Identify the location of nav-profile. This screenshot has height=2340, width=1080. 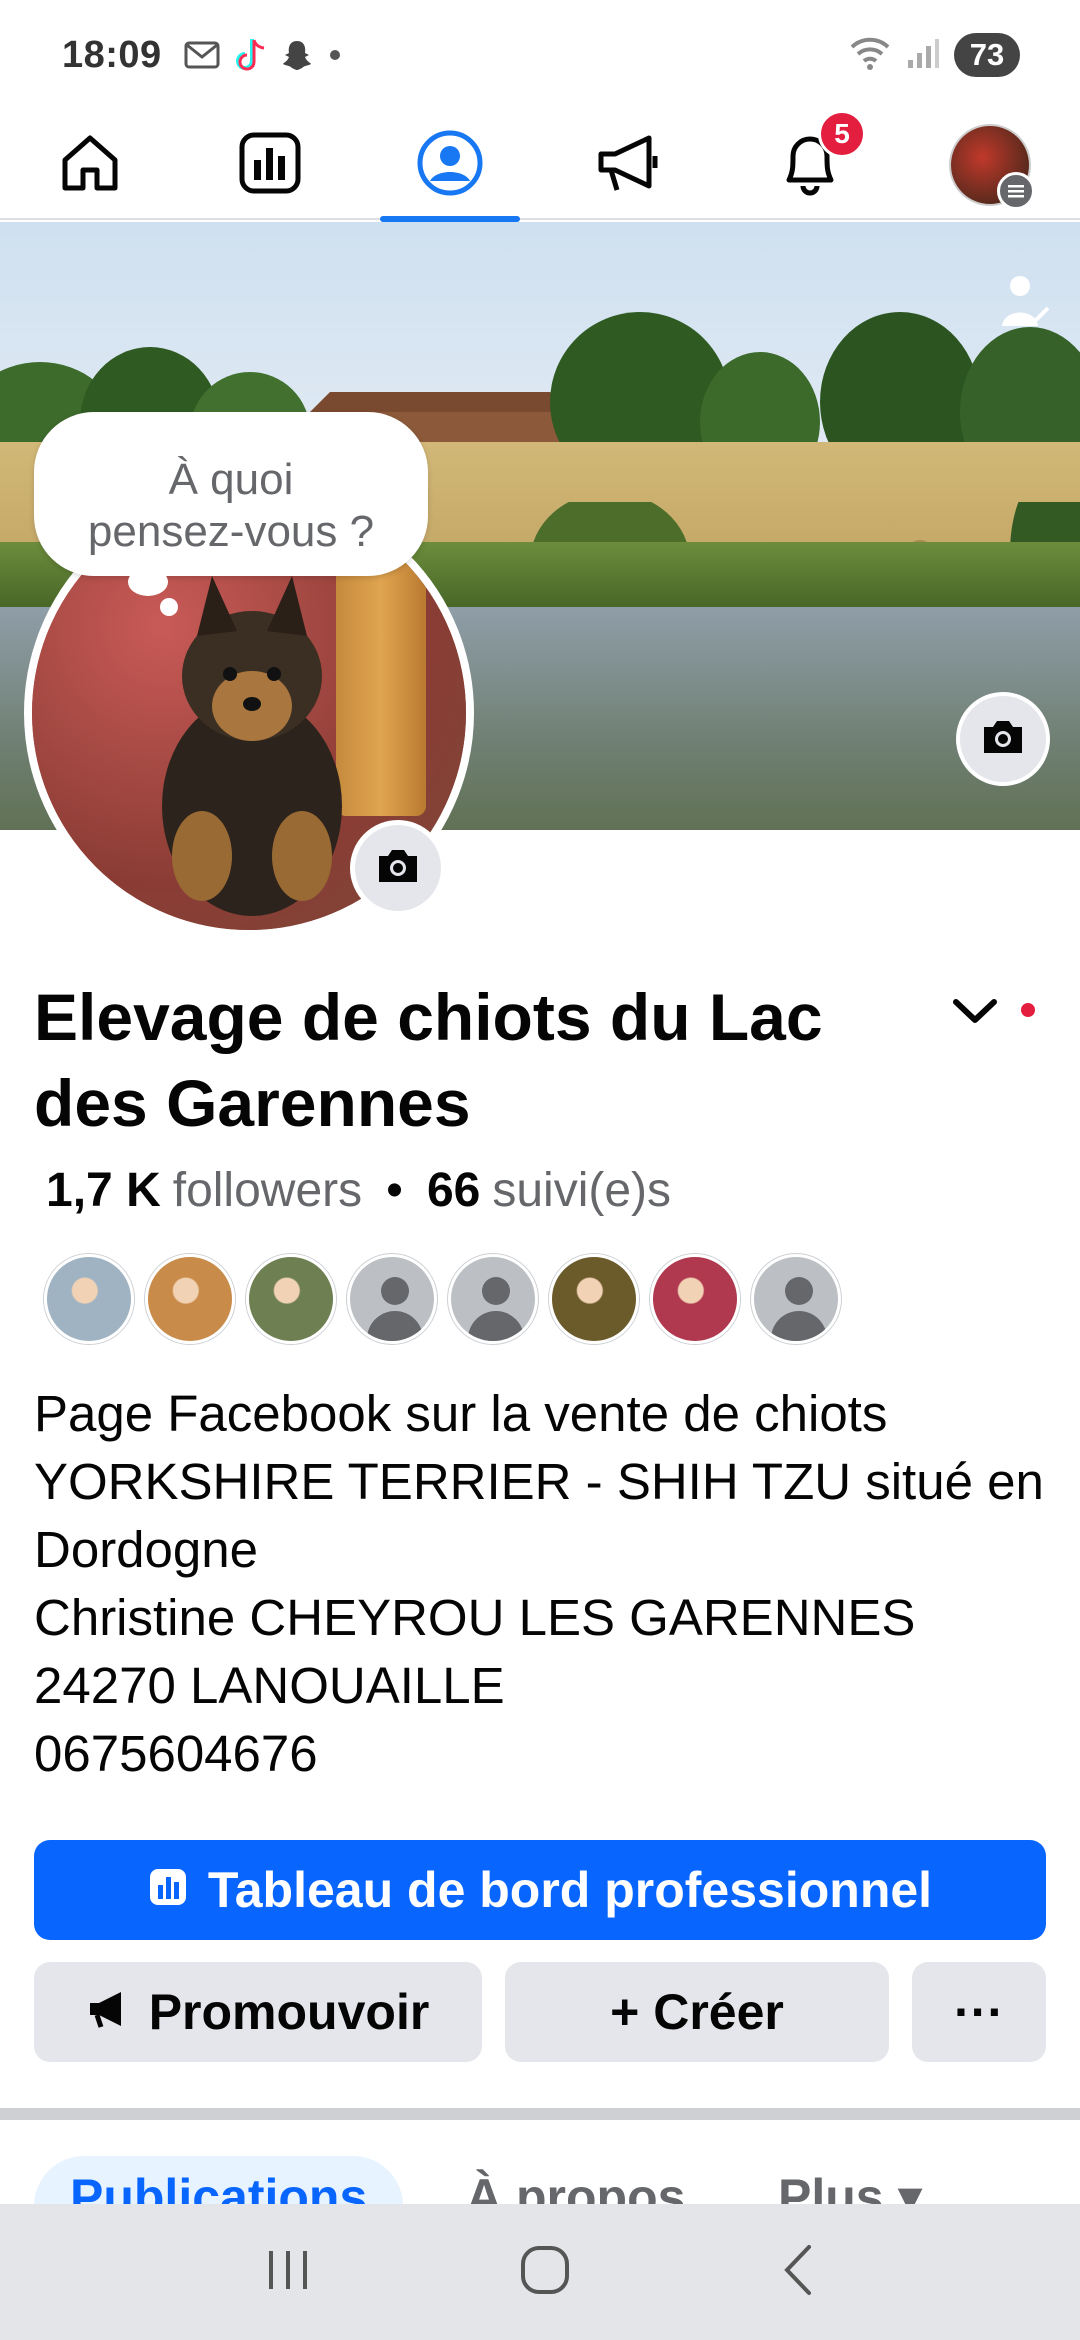
(450, 166).